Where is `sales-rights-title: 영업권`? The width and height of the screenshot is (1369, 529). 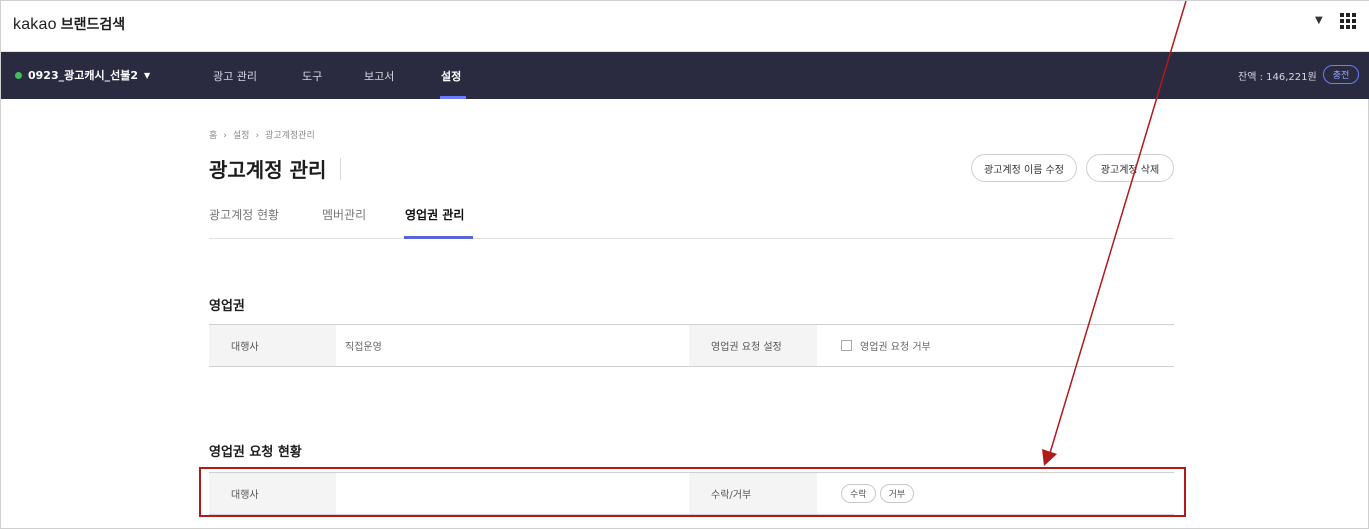
sales-rights-title: 영업권 is located at coordinates (227, 306).